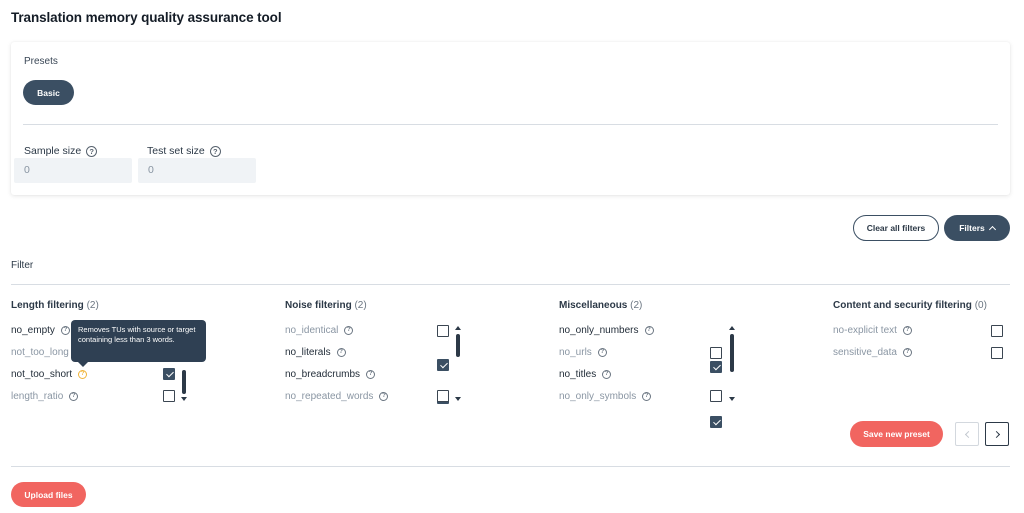 The width and height of the screenshot is (1024, 513). What do you see at coordinates (443, 396) in the screenshot?
I see `checkbox-no-repeated-words` at bounding box center [443, 396].